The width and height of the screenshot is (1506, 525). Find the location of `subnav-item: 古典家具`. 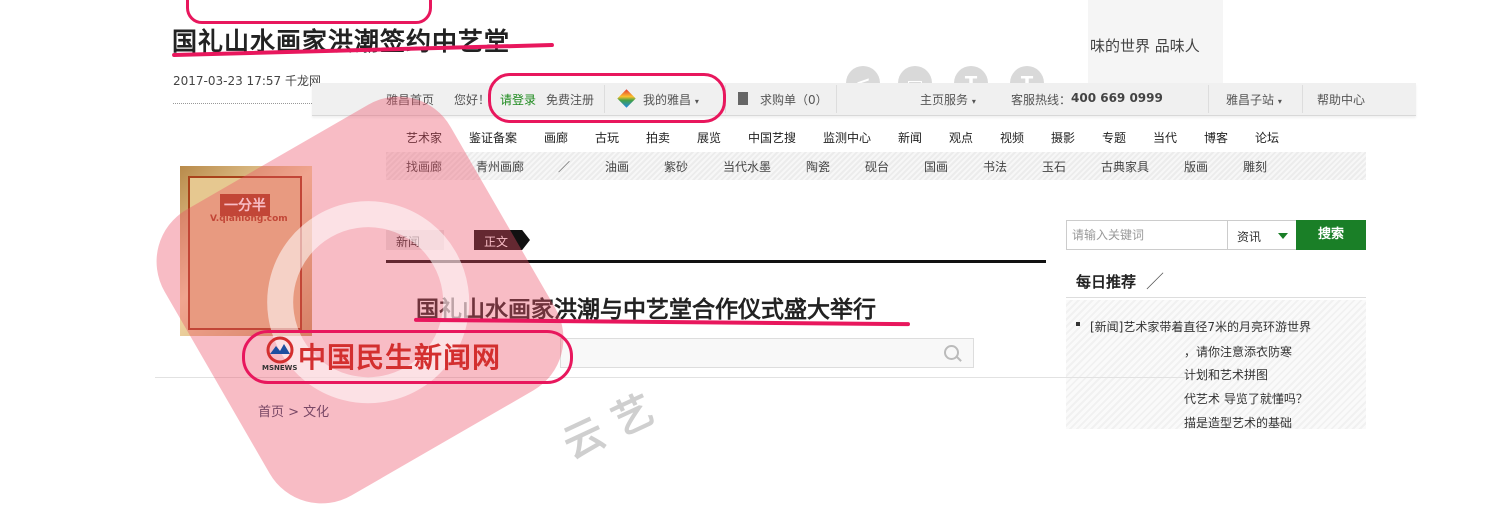

subnav-item: 古典家具 is located at coordinates (1125, 166).